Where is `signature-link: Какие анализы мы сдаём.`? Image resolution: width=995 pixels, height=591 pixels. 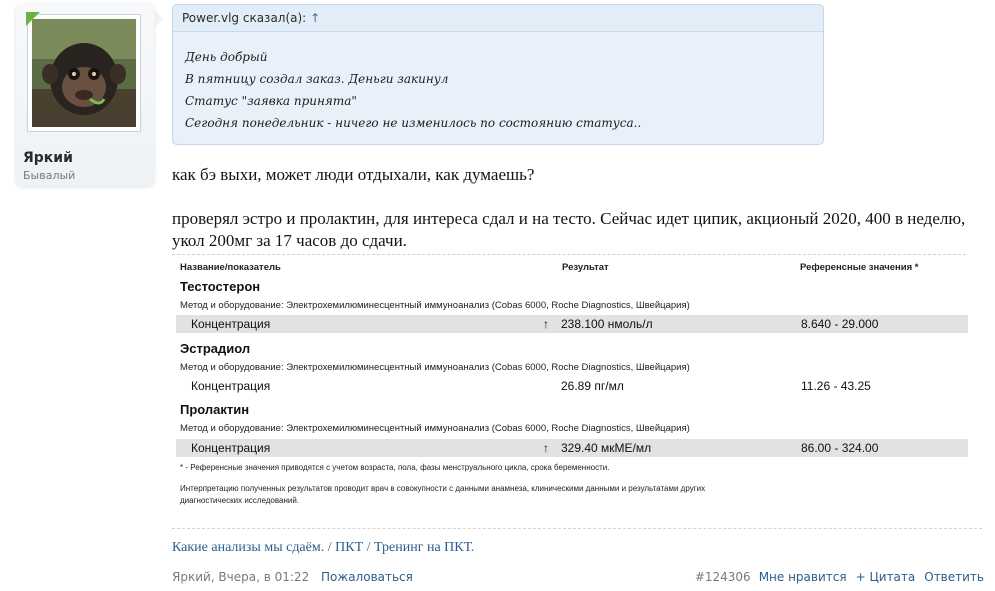
signature-link: Какие анализы мы сдаём. is located at coordinates (248, 547).